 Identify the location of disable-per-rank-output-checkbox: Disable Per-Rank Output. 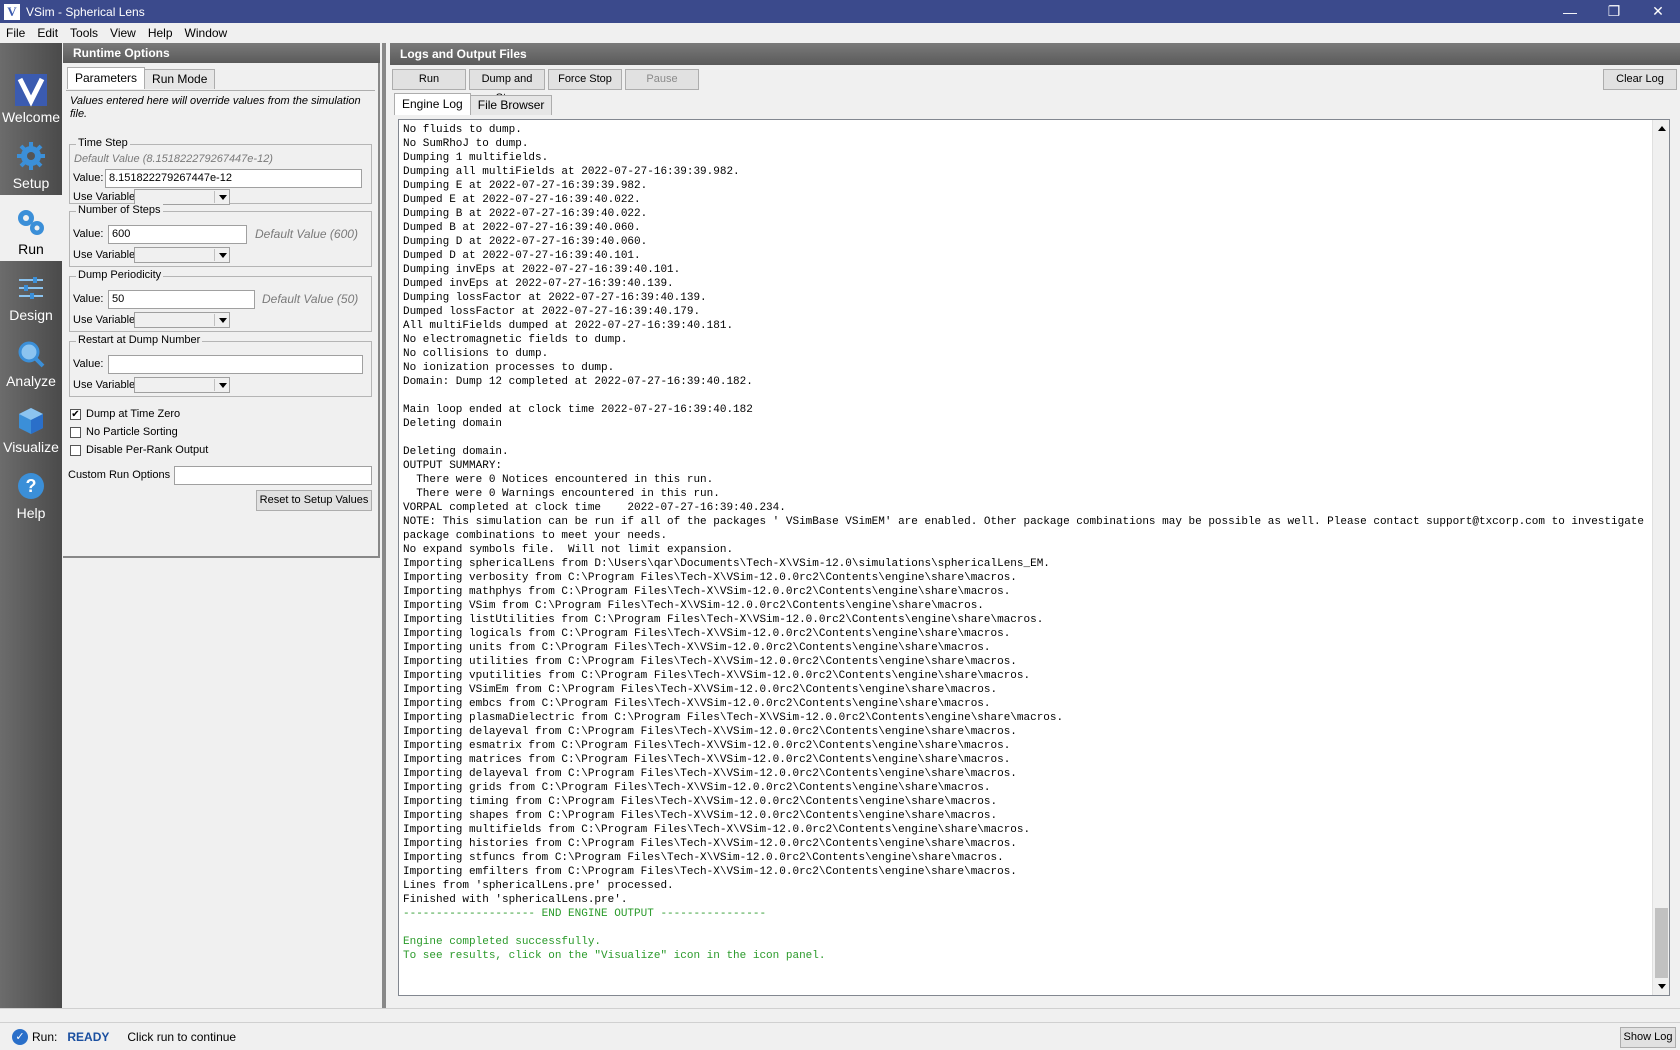
(139, 450).